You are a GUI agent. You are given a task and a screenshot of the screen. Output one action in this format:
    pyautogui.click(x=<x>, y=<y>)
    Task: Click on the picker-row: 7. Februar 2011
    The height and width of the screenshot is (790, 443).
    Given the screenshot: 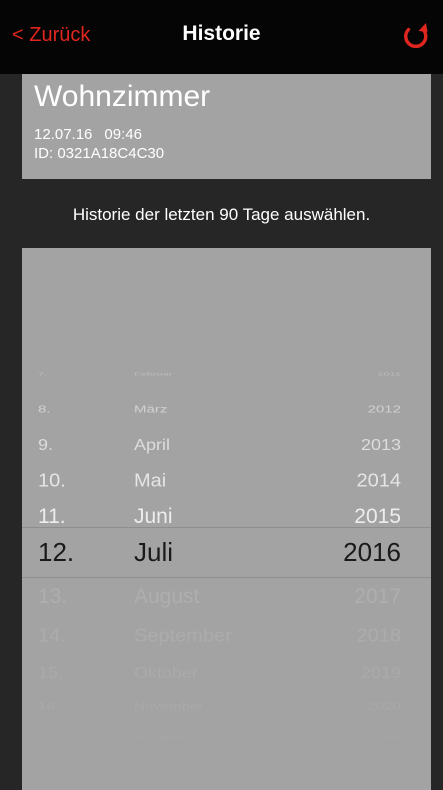 What is the action you would take?
    pyautogui.click(x=226, y=374)
    